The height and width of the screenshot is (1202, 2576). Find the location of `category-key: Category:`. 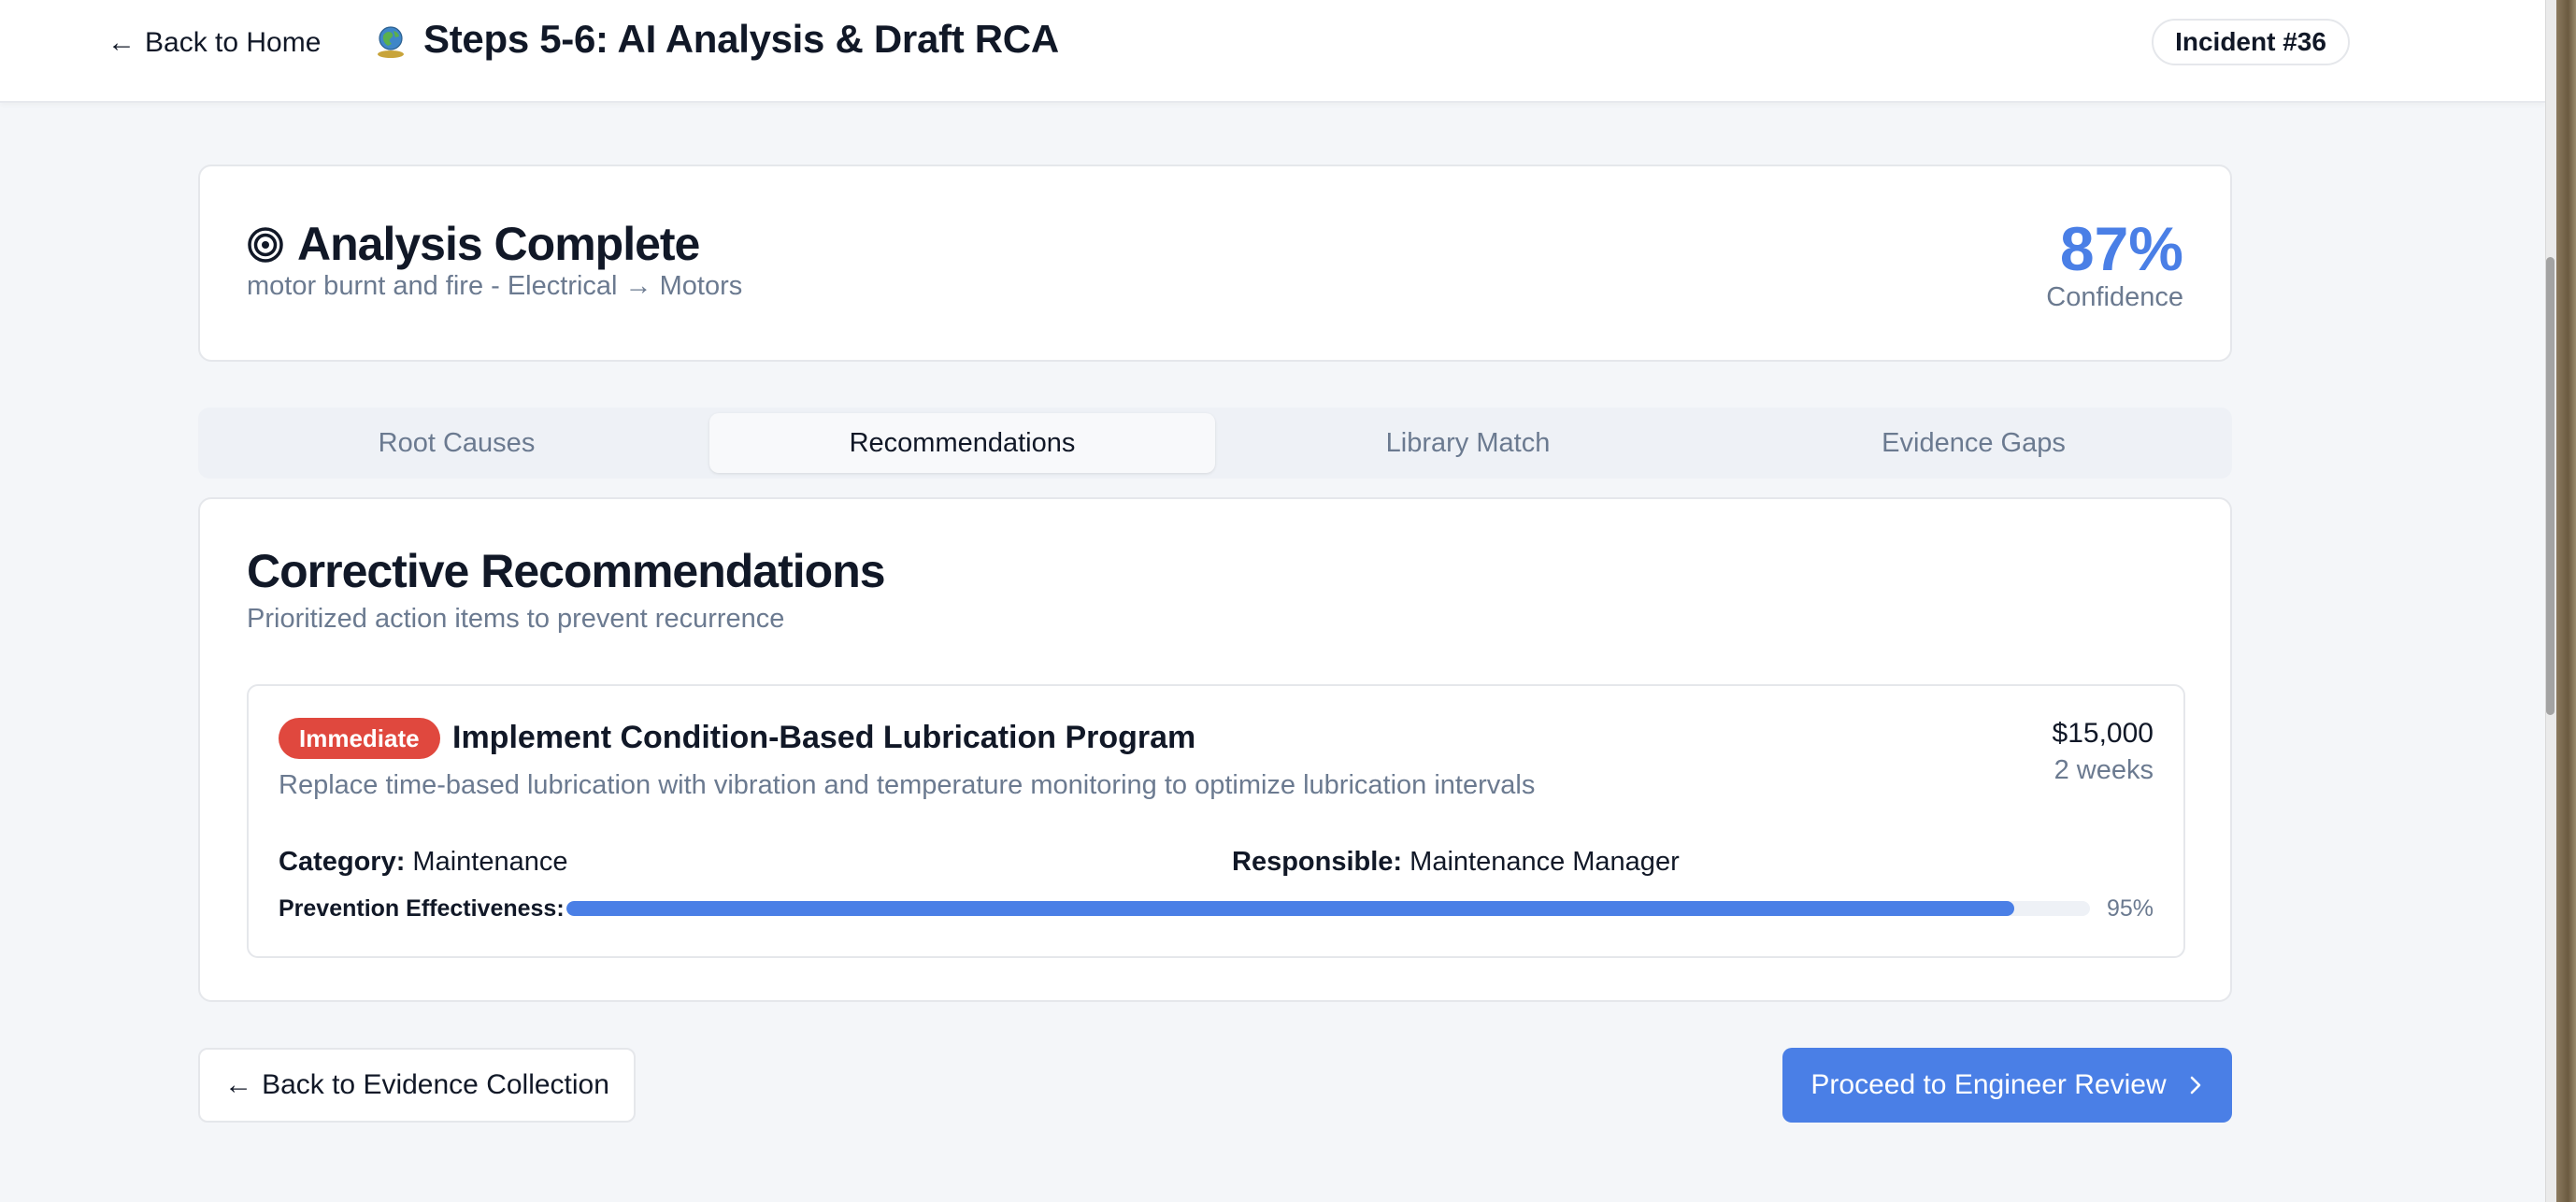

category-key: Category: is located at coordinates (342, 862).